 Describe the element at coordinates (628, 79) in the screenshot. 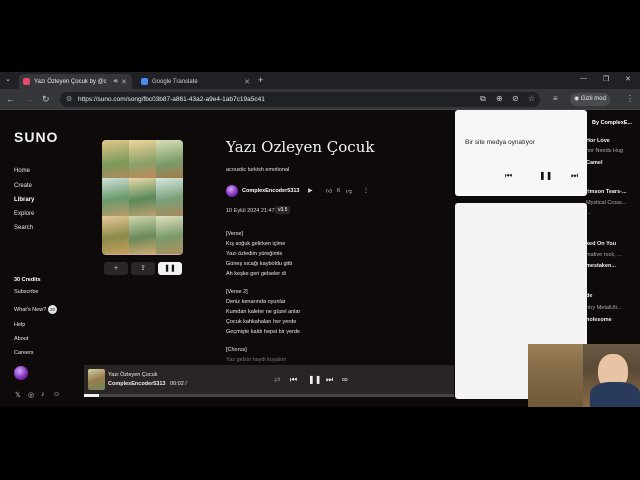

I see `close-window-icon: ✕` at that location.